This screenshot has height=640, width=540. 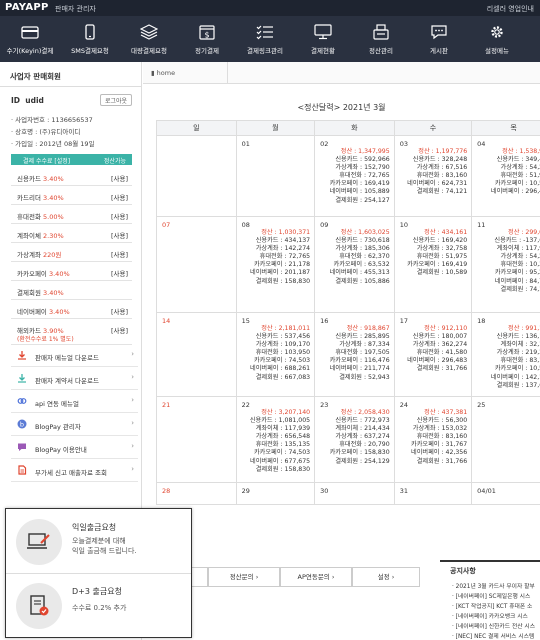 What do you see at coordinates (71, 309) in the screenshot?
I see `fee-row: 네이버페이 3.40% [사용]` at bounding box center [71, 309].